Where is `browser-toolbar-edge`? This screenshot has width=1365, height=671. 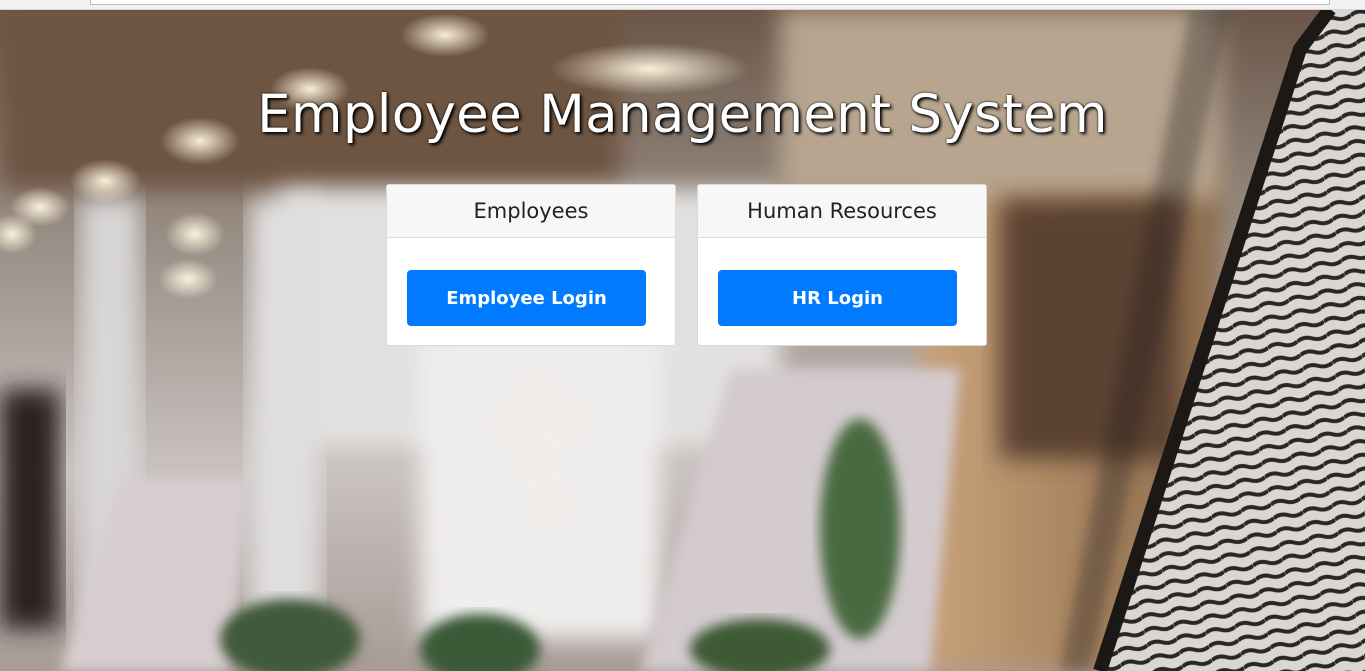
browser-toolbar-edge is located at coordinates (682, 5).